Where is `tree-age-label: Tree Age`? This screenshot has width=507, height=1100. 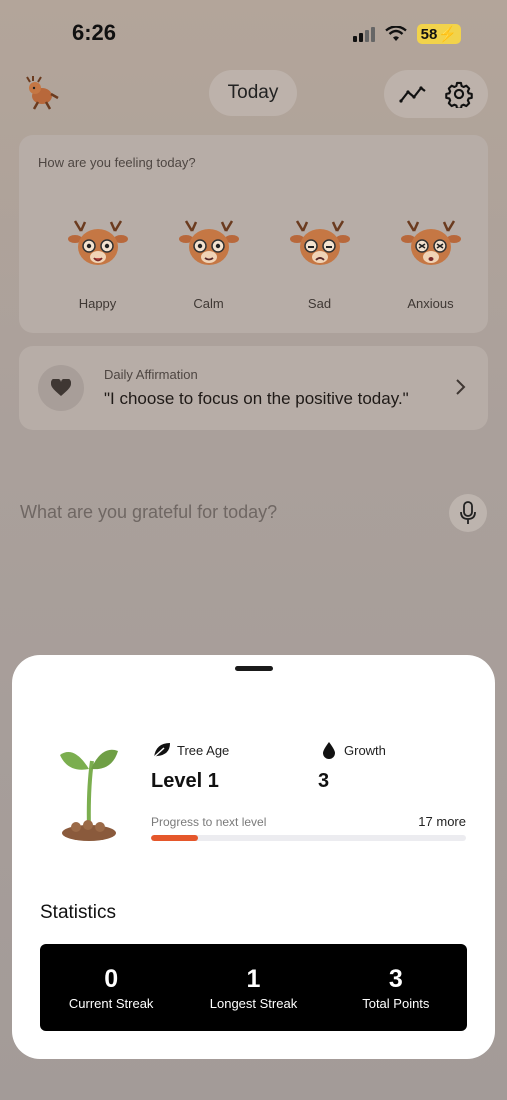
tree-age-label: Tree Age is located at coordinates (203, 750).